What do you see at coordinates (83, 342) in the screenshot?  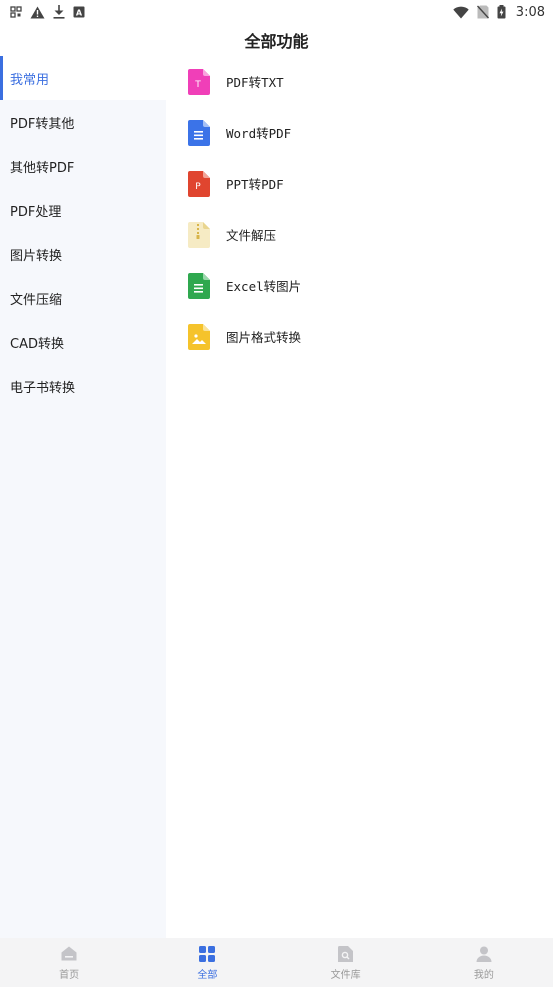 I see `sidebar-item-cad-convert: CAD转换` at bounding box center [83, 342].